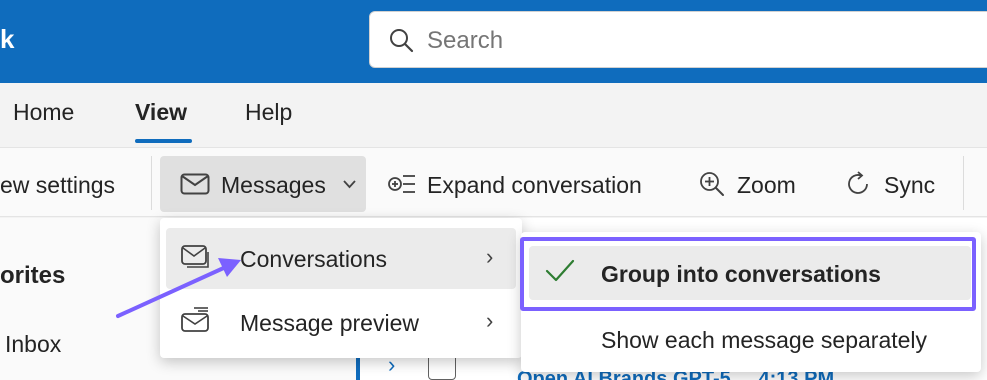 The image size is (987, 380). What do you see at coordinates (627, 41) in the screenshot?
I see `search-input` at bounding box center [627, 41].